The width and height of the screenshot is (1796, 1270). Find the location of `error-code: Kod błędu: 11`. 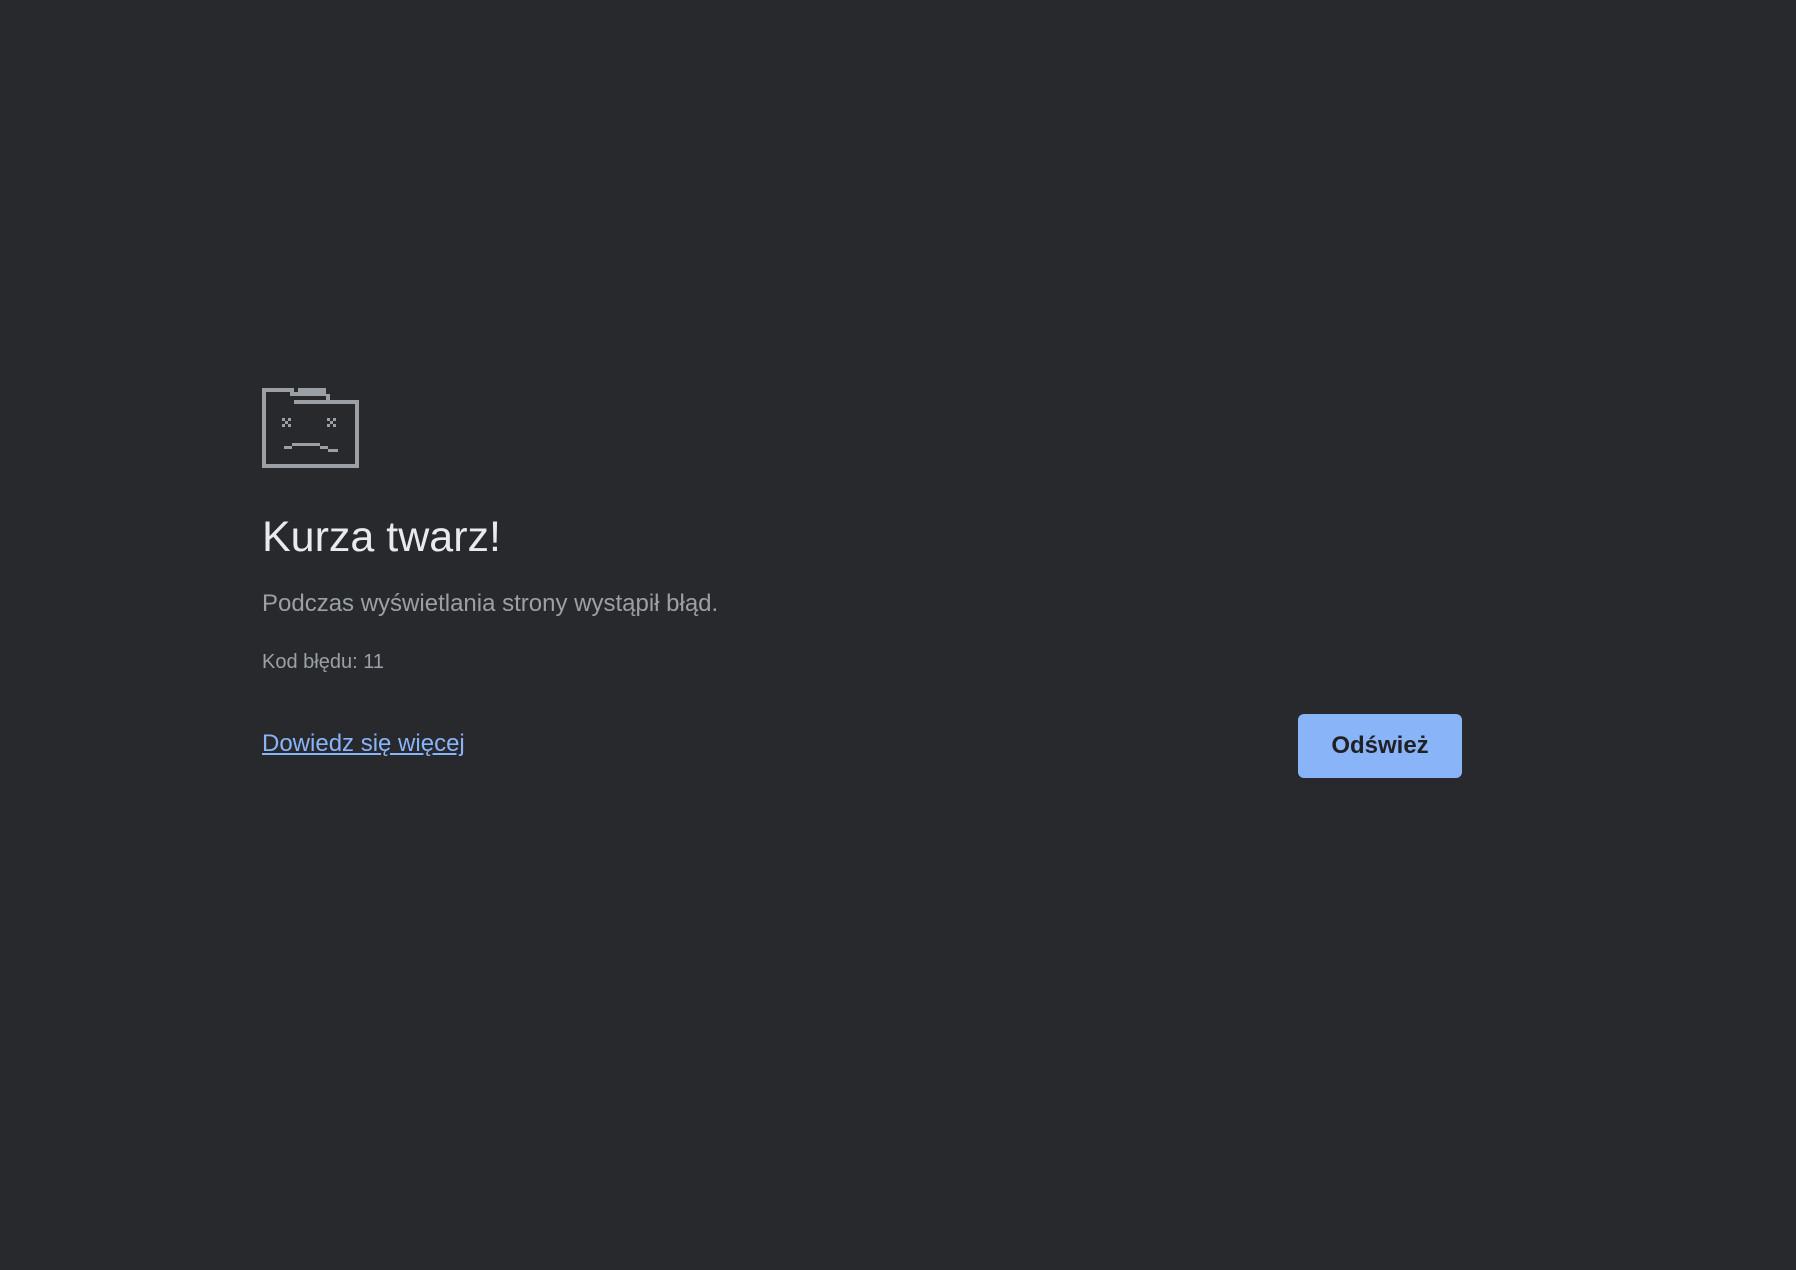

error-code: Kod błędu: 11 is located at coordinates (323, 662).